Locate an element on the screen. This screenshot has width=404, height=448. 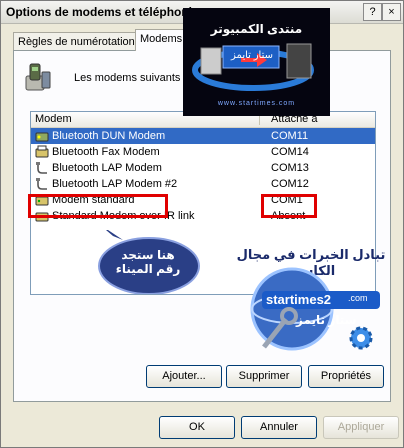
list-item: Bluetooth LAP Modem #2 COM12 is located at coordinates (203, 184).